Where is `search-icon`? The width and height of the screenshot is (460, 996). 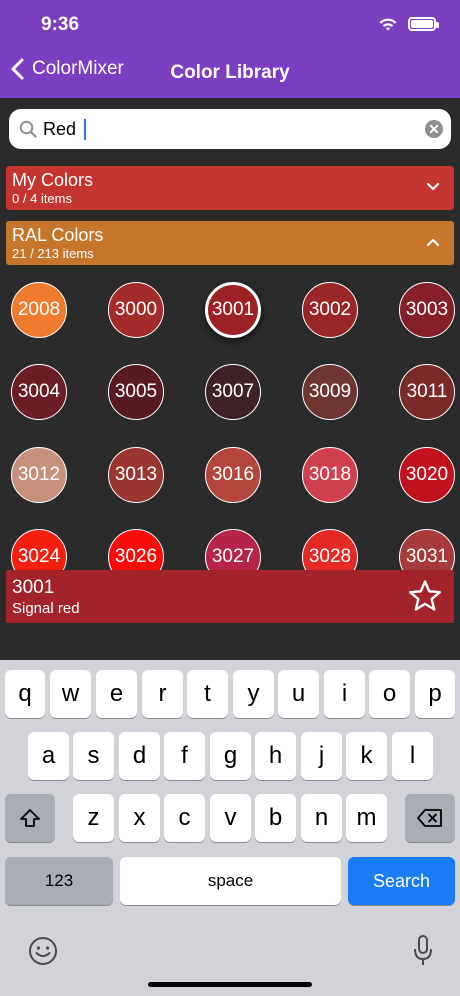 search-icon is located at coordinates (28, 129).